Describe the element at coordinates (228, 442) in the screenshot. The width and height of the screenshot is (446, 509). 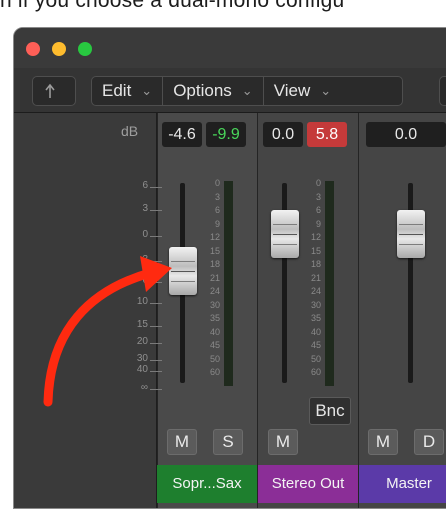
I see `solo-button: S` at that location.